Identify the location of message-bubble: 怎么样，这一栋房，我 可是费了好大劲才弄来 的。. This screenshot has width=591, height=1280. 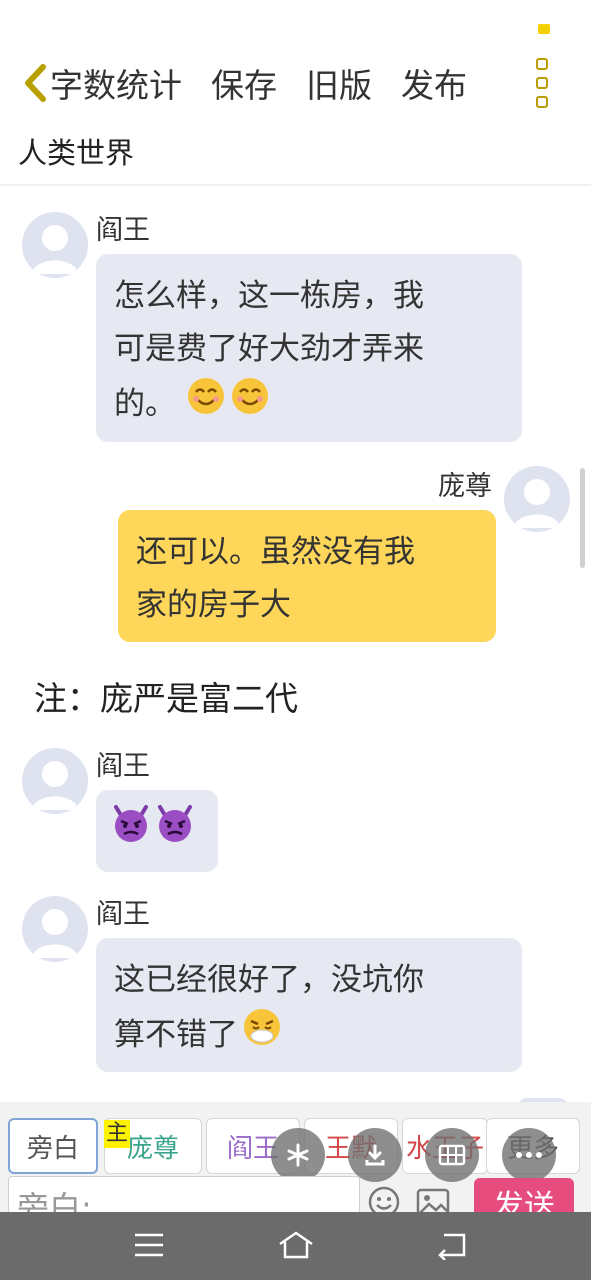
(309, 348).